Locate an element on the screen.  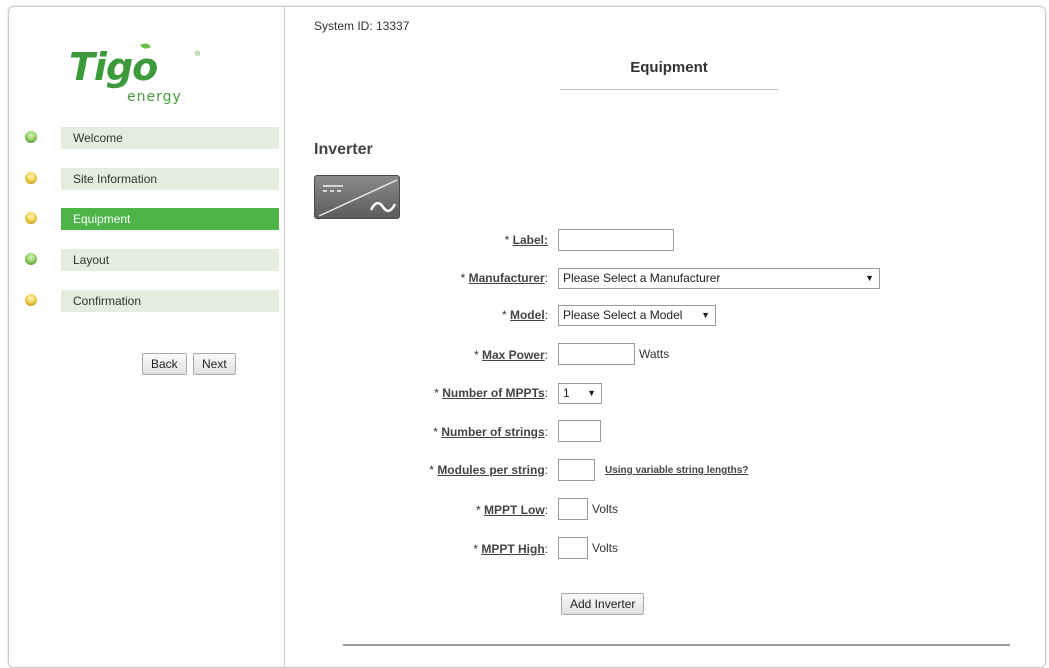
section-divider is located at coordinates (676, 645).